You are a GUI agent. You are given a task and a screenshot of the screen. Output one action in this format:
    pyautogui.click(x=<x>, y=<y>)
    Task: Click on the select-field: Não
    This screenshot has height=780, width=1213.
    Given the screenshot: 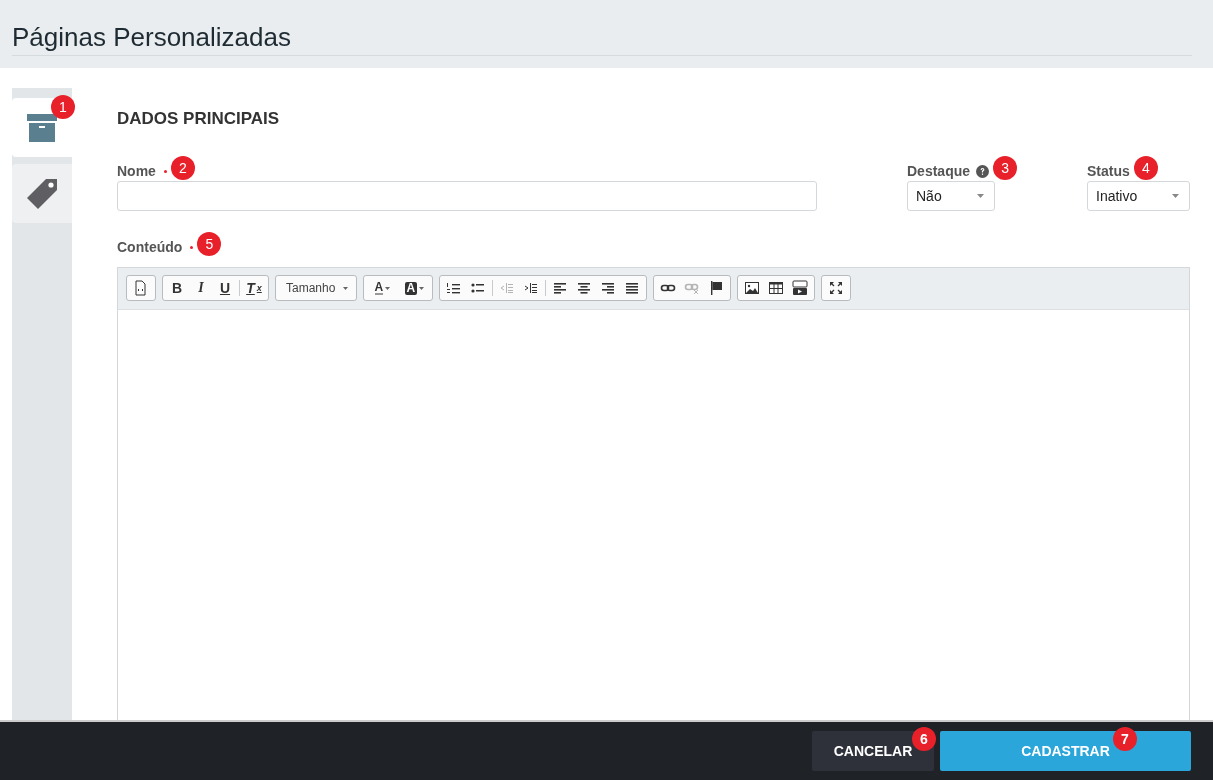 What is the action you would take?
    pyautogui.click(x=951, y=196)
    